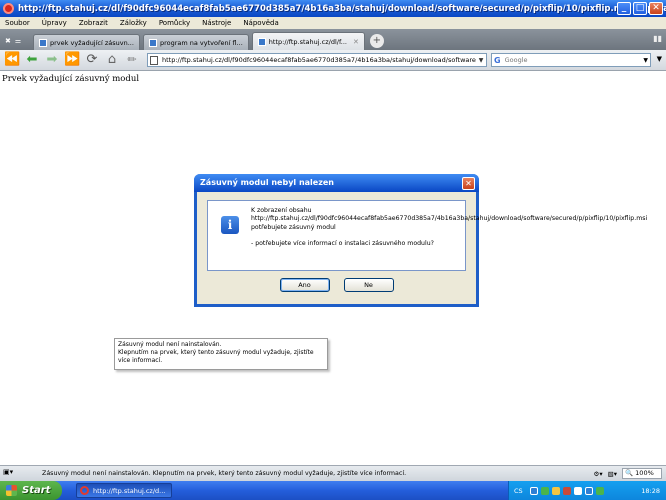 This screenshot has width=666, height=500. Describe the element at coordinates (304, 285) in the screenshot. I see `yes-button: Ano` at that location.